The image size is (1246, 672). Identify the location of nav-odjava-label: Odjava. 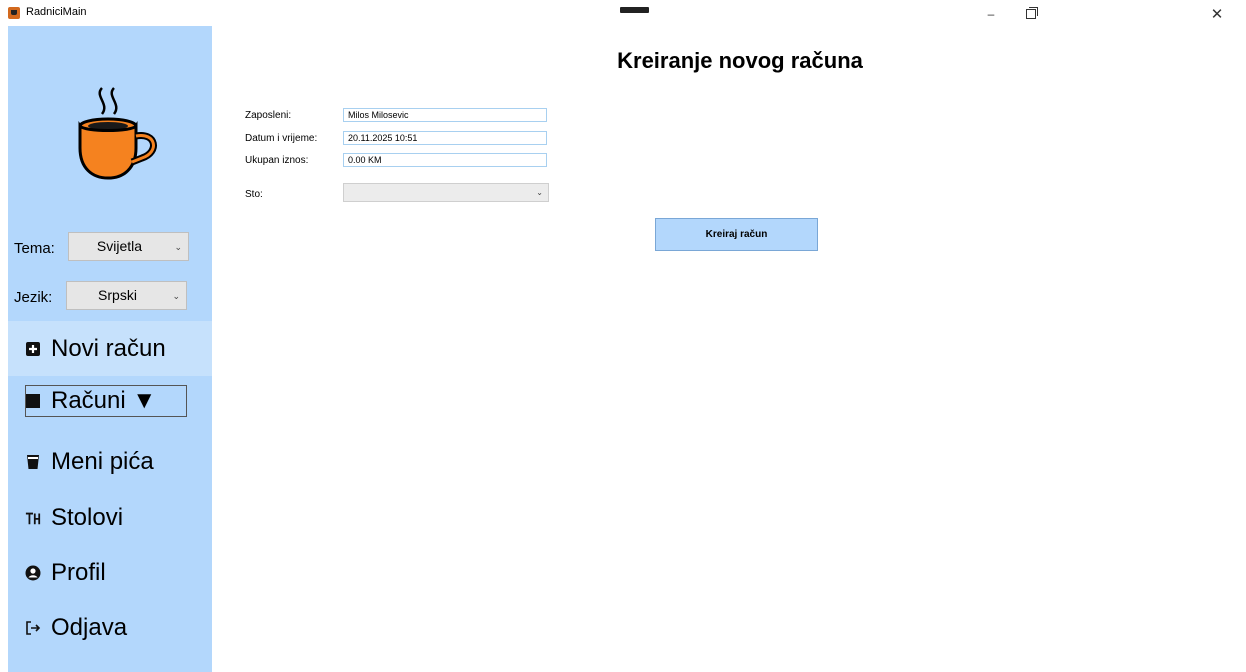
(89, 627).